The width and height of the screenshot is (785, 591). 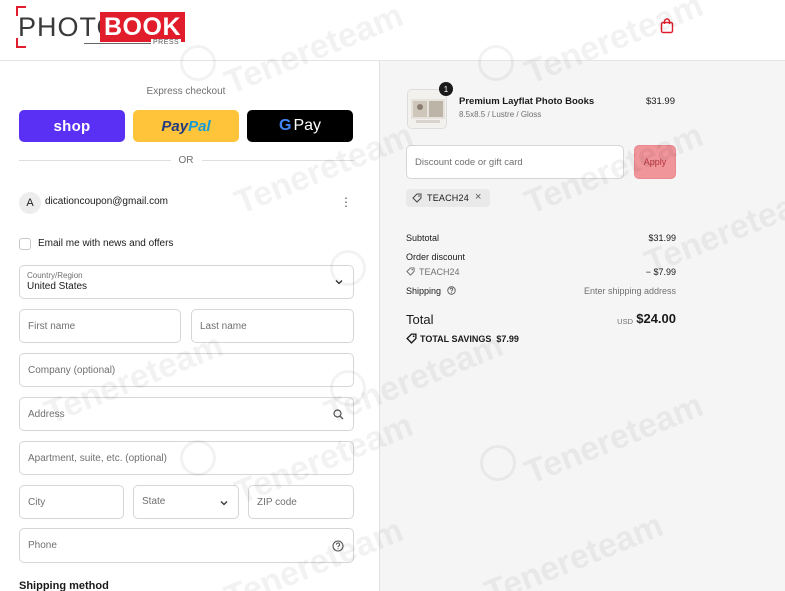 I want to click on subtotal-label: Subtotal, so click(x=423, y=238).